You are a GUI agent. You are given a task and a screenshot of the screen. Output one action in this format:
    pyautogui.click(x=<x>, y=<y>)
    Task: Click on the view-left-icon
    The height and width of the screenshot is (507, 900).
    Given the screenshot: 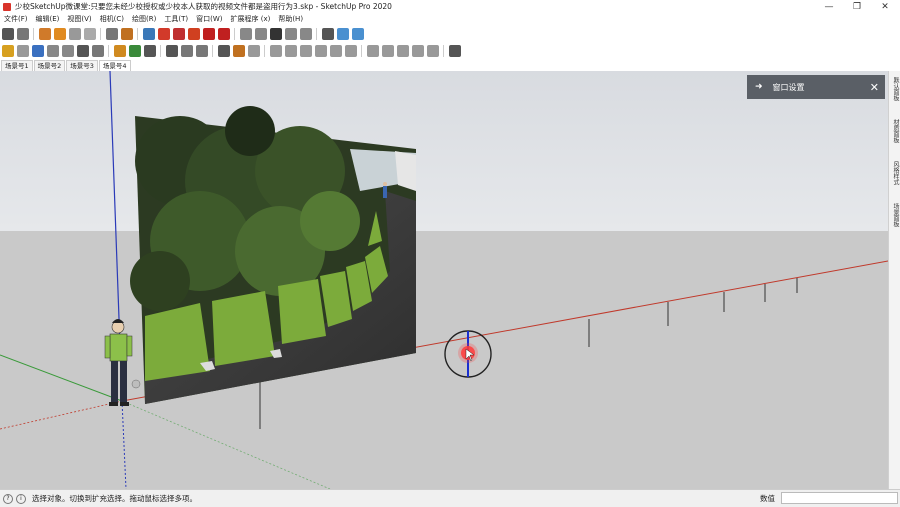 What is the action you would take?
    pyautogui.click(x=350, y=51)
    